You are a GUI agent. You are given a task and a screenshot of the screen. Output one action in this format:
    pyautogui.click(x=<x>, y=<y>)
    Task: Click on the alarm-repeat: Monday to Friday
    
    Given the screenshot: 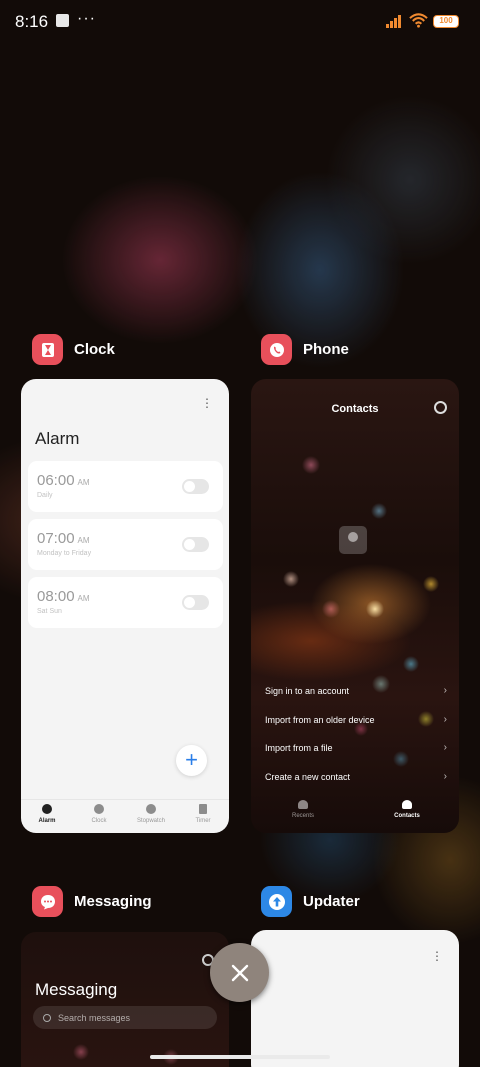 What is the action you would take?
    pyautogui.click(x=64, y=553)
    